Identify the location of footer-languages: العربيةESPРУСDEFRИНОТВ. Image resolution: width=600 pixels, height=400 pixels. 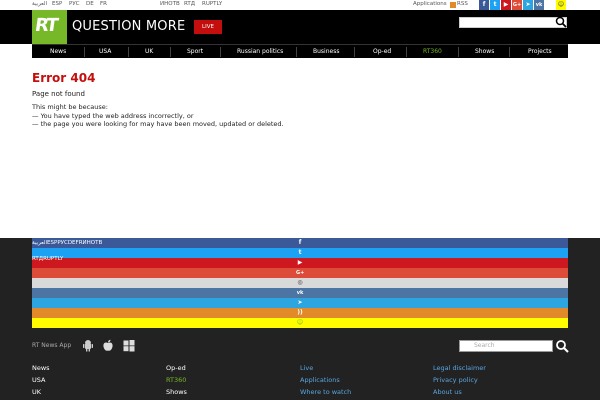
(67, 243).